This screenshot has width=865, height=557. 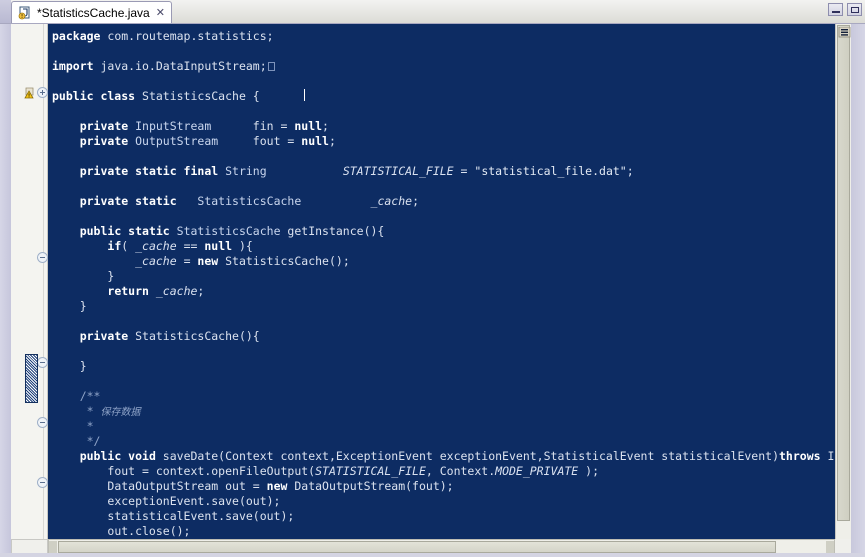 What do you see at coordinates (460, 471) in the screenshot?
I see `code-token: , Context.` at bounding box center [460, 471].